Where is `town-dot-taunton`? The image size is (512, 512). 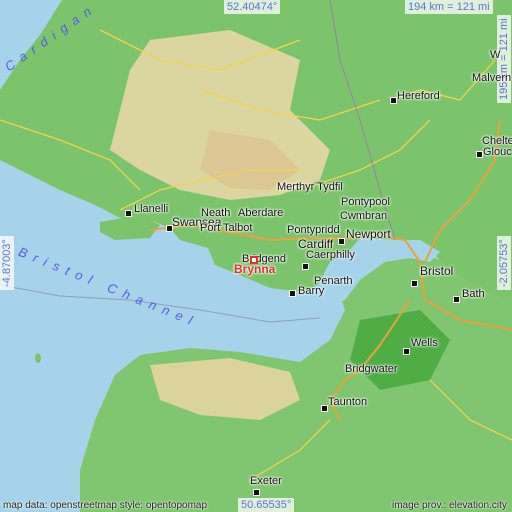
town-dot-taunton is located at coordinates (324, 408).